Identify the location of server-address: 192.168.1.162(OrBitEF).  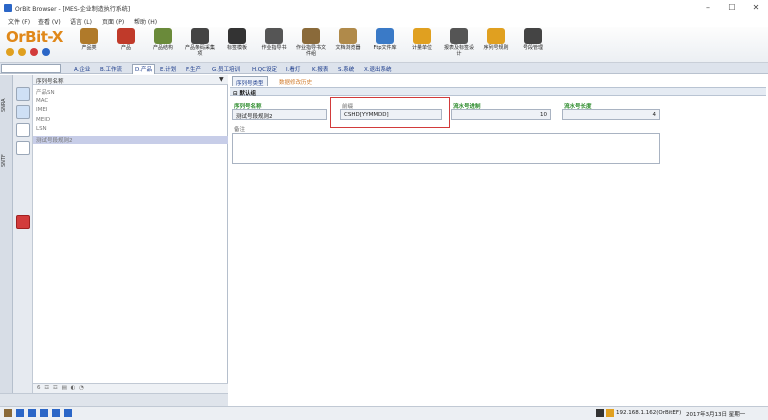
(649, 413).